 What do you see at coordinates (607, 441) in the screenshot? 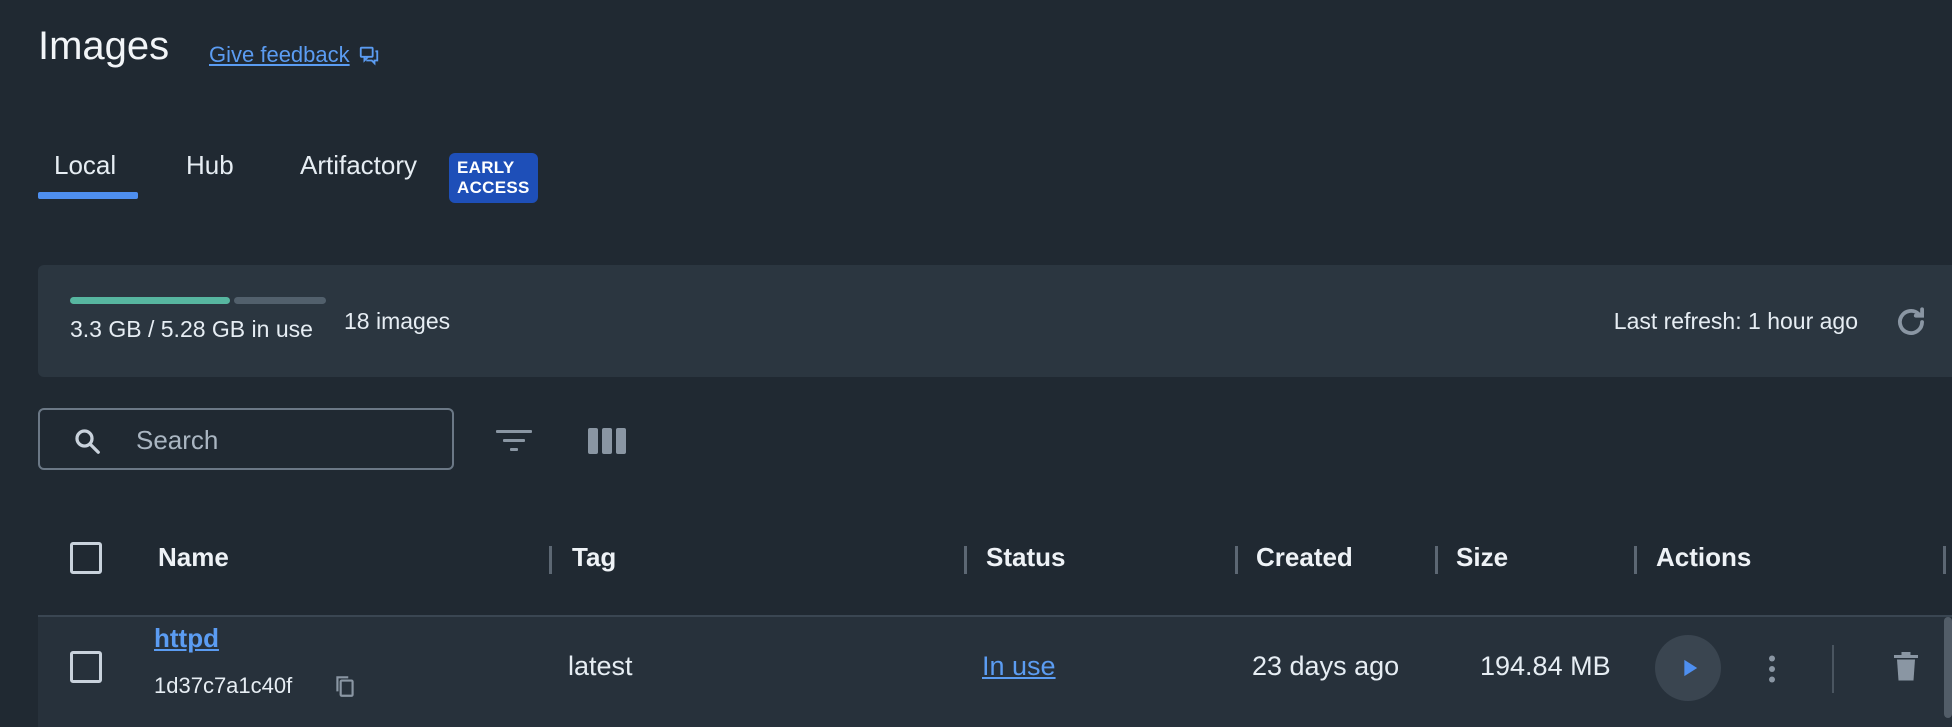
I see `columns-icon` at bounding box center [607, 441].